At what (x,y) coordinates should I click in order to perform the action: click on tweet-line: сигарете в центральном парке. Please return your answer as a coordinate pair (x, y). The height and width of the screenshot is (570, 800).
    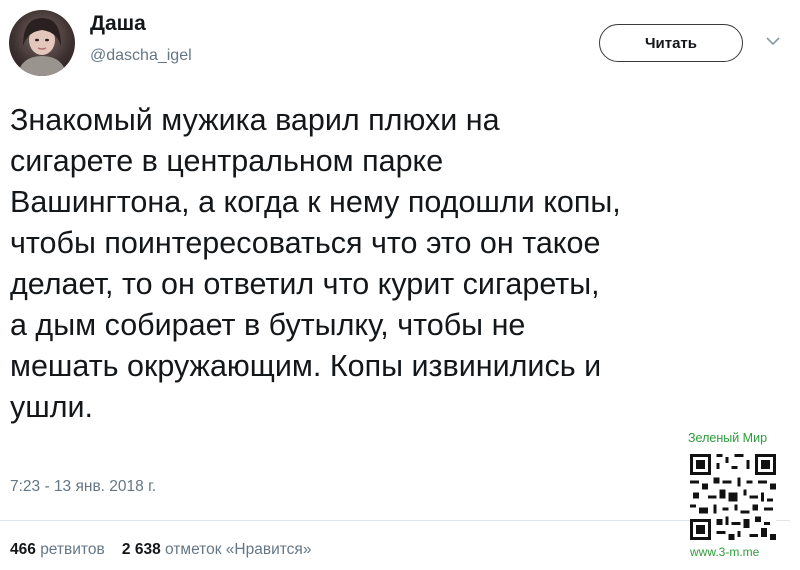
    Looking at the image, I should click on (227, 161).